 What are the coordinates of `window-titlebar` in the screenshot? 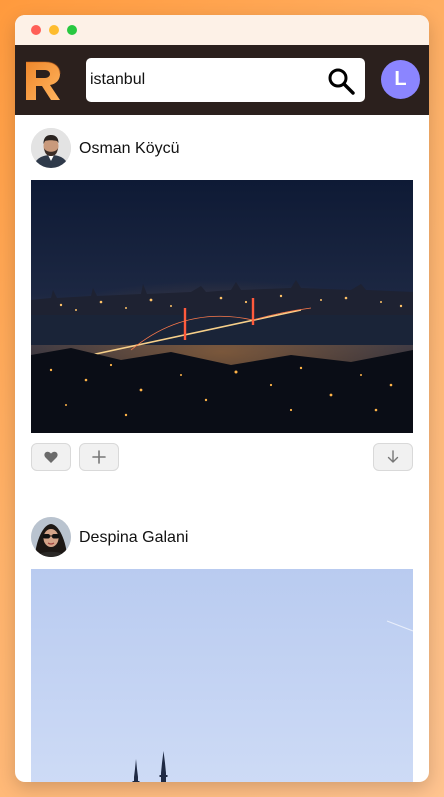 It's located at (222, 30).